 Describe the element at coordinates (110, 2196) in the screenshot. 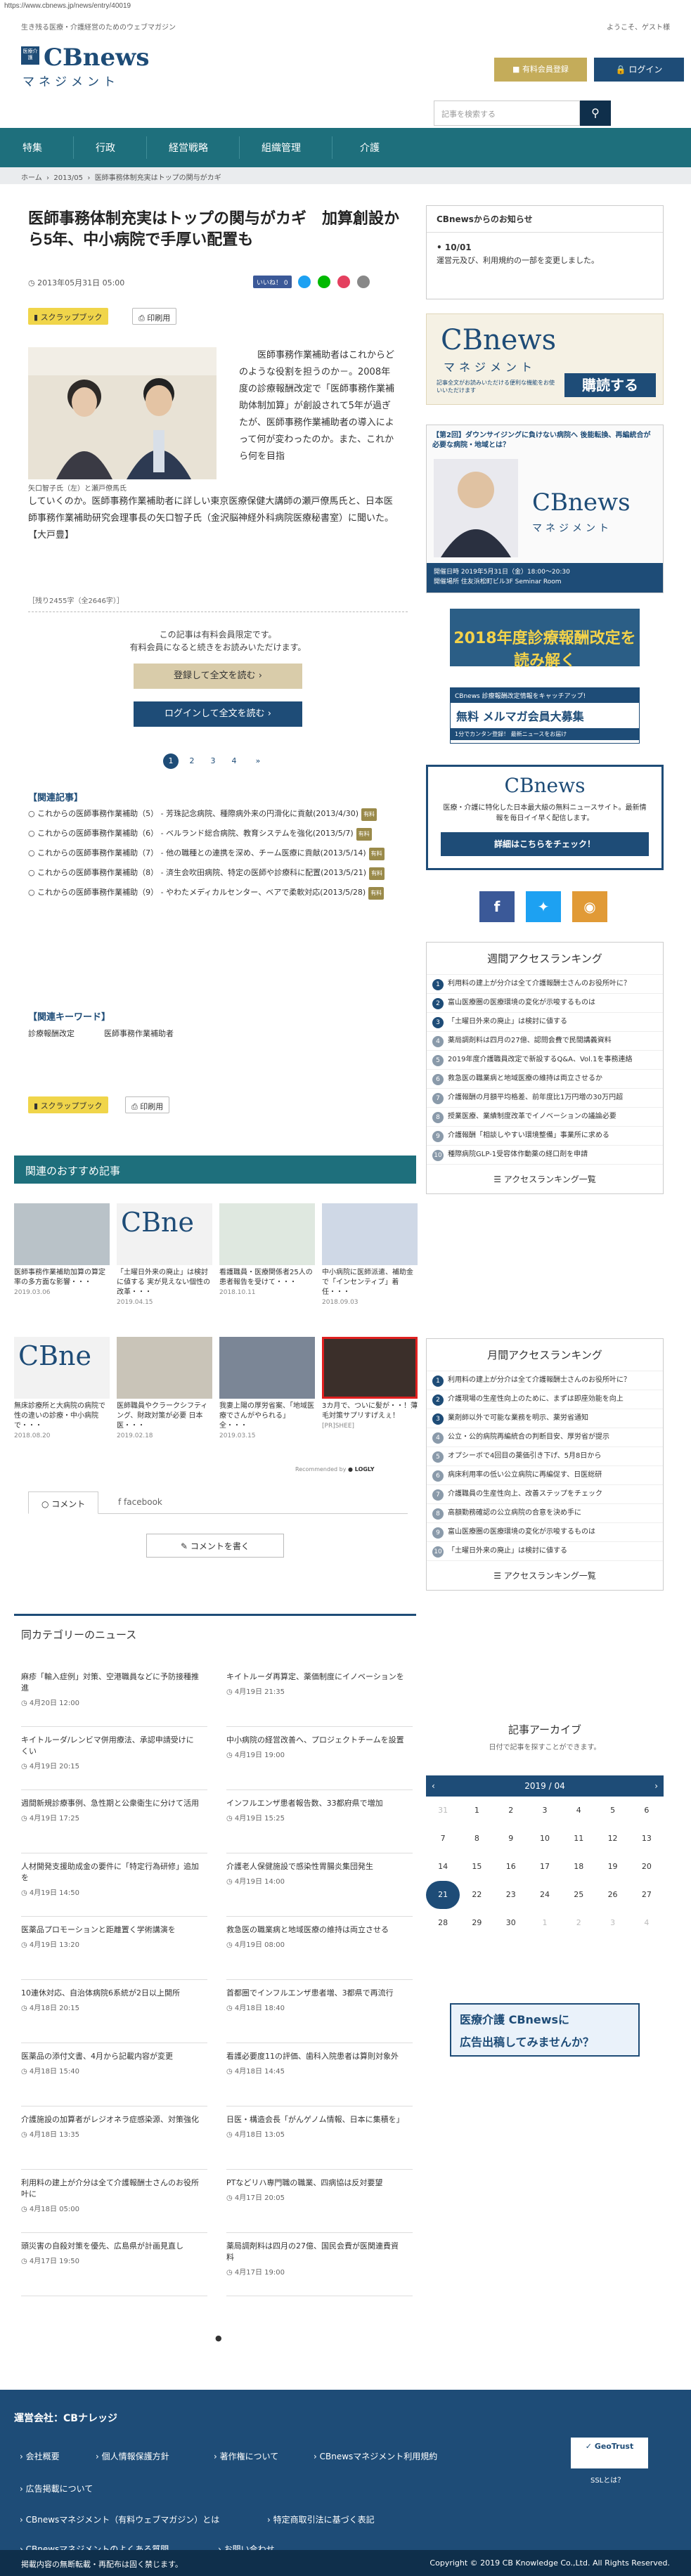

I see `news-item: 利用料の建上が介分は全て介護報酬士さんのお役所叶に ◷ 4月18日 05:00` at that location.